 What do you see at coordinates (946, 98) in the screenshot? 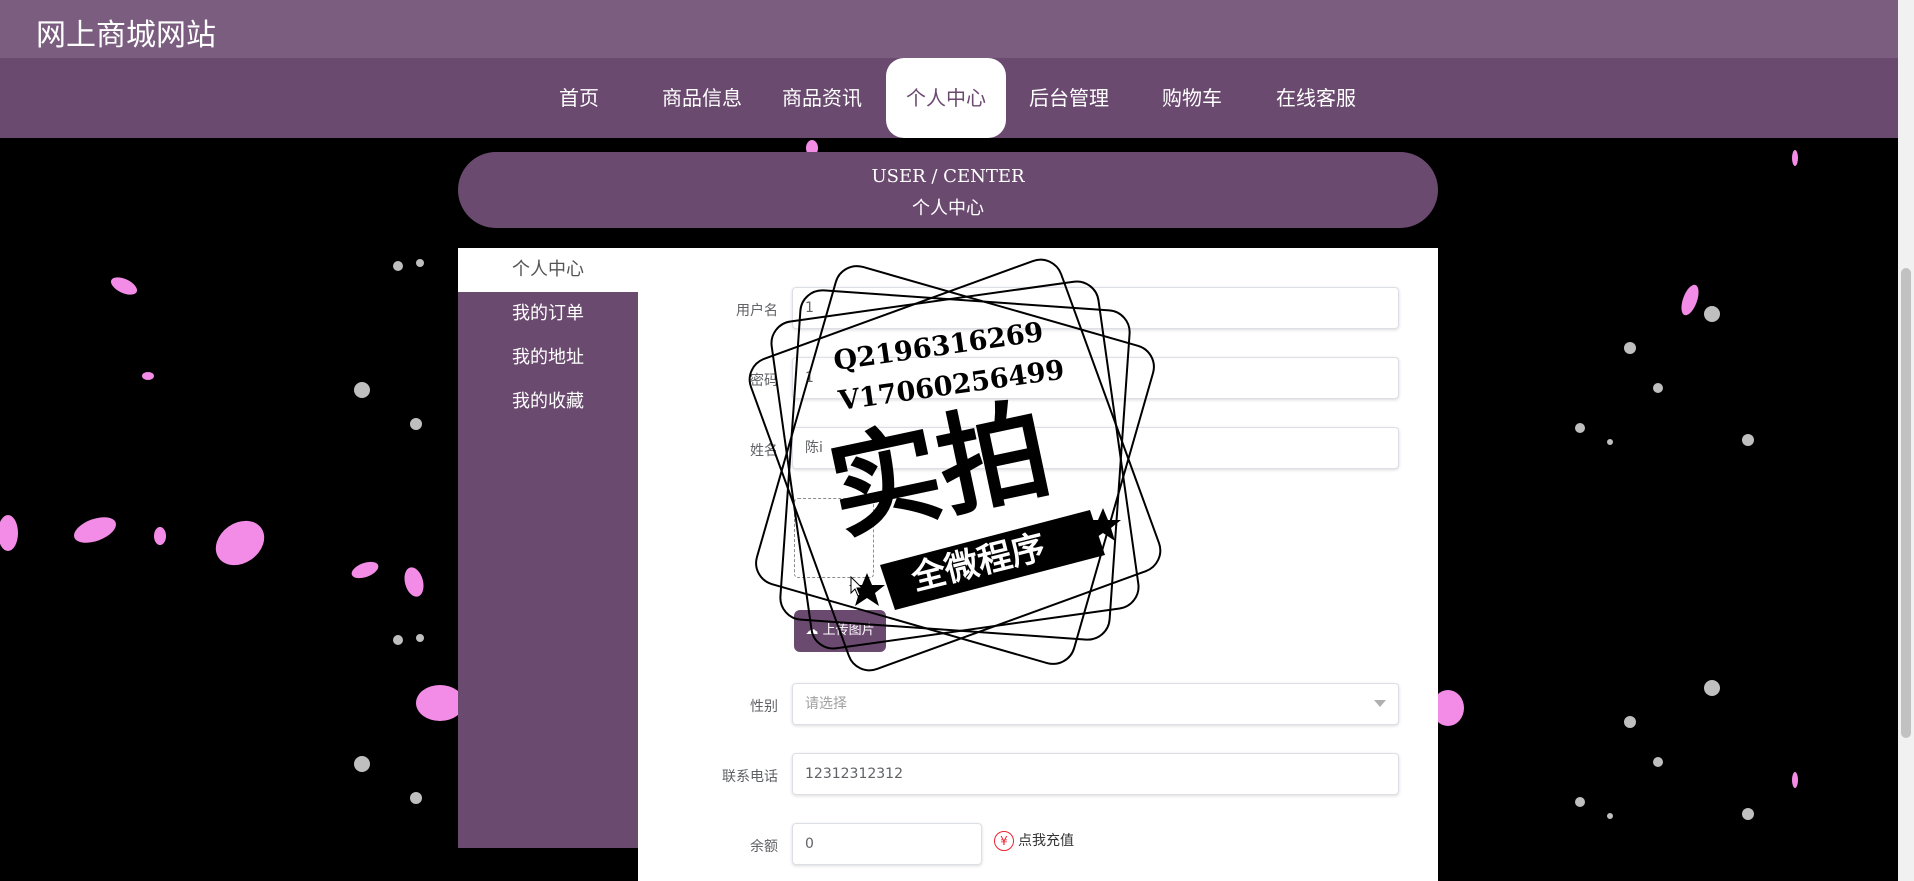
I see `nav-user-center: 个人中心` at bounding box center [946, 98].